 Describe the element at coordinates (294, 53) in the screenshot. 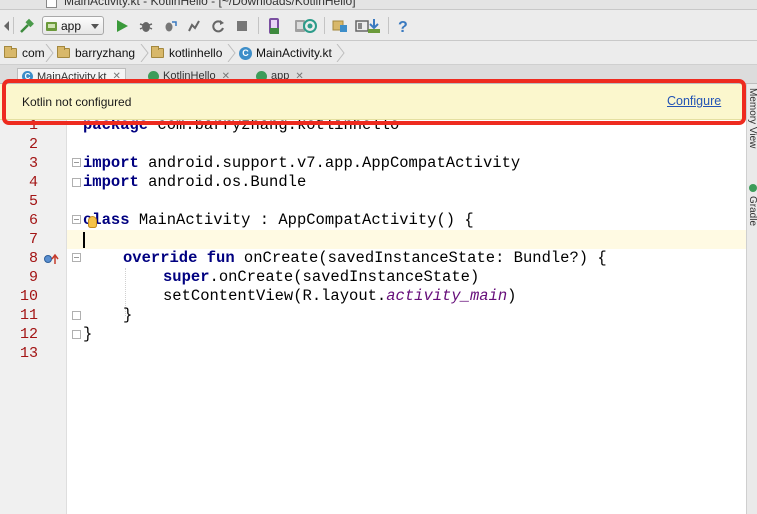

I see `breadcrumb-label: MainActivity.kt` at that location.